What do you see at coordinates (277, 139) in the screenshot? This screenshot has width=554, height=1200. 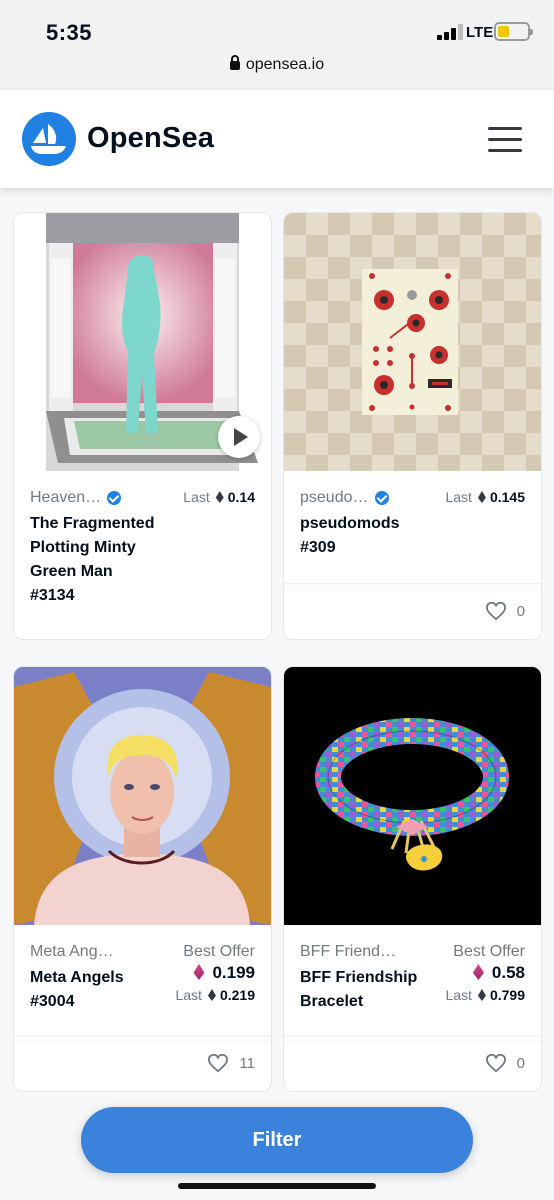 I see `site-header: OpenSea` at bounding box center [277, 139].